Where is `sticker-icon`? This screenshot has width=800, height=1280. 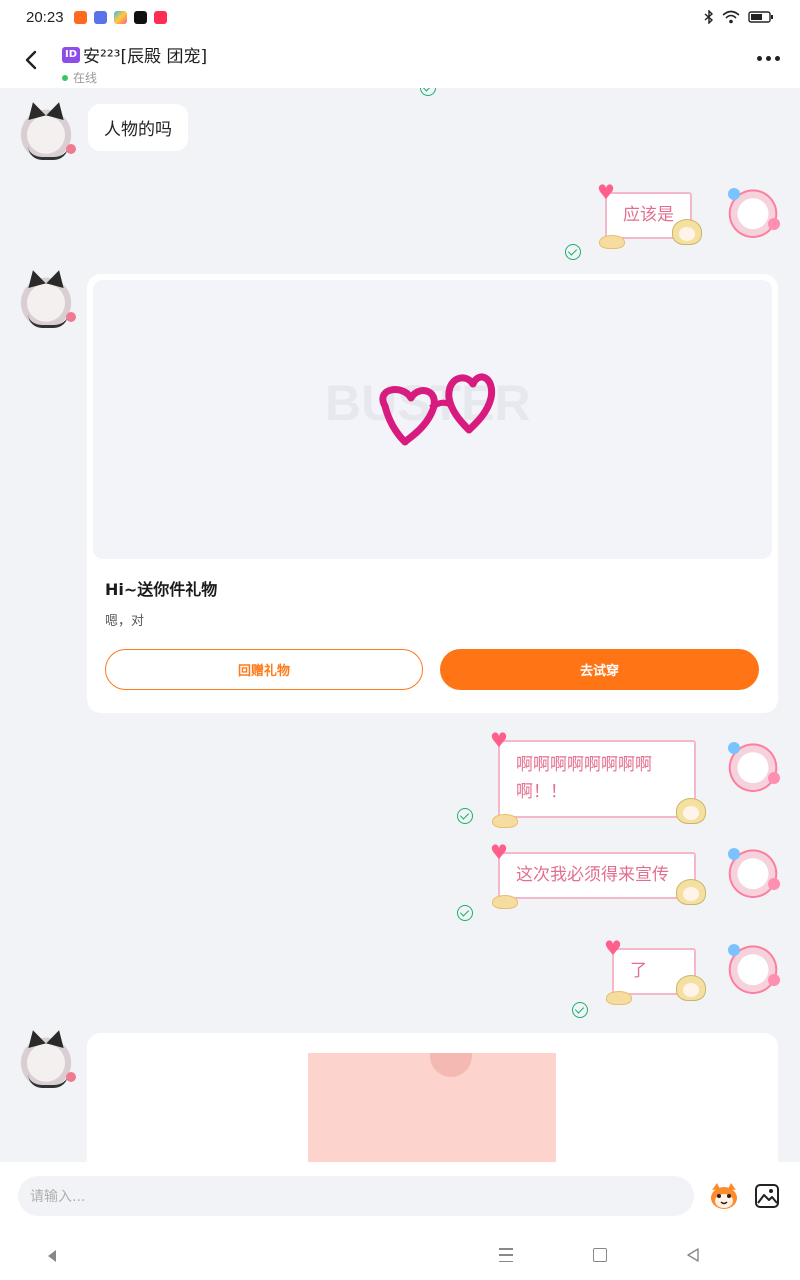 sticker-icon is located at coordinates (724, 1196).